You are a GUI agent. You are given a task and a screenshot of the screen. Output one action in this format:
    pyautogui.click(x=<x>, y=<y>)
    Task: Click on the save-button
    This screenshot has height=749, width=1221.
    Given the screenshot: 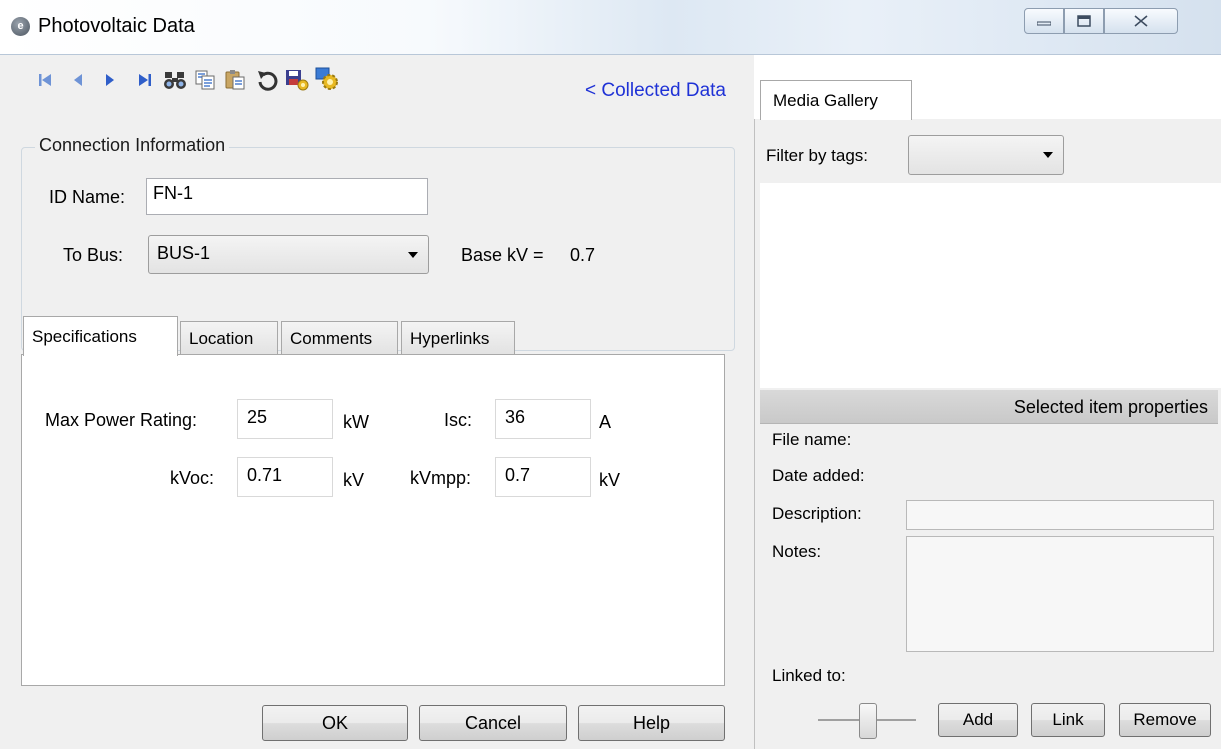 What is the action you would take?
    pyautogui.click(x=297, y=80)
    